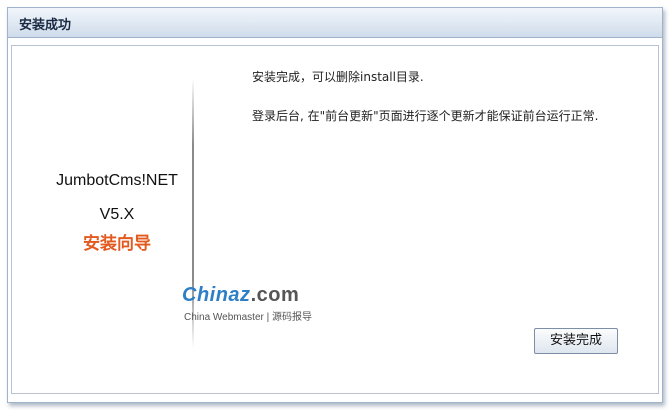 This screenshot has width=672, height=413. I want to click on finish-install-button: 安装完成, so click(576, 341).